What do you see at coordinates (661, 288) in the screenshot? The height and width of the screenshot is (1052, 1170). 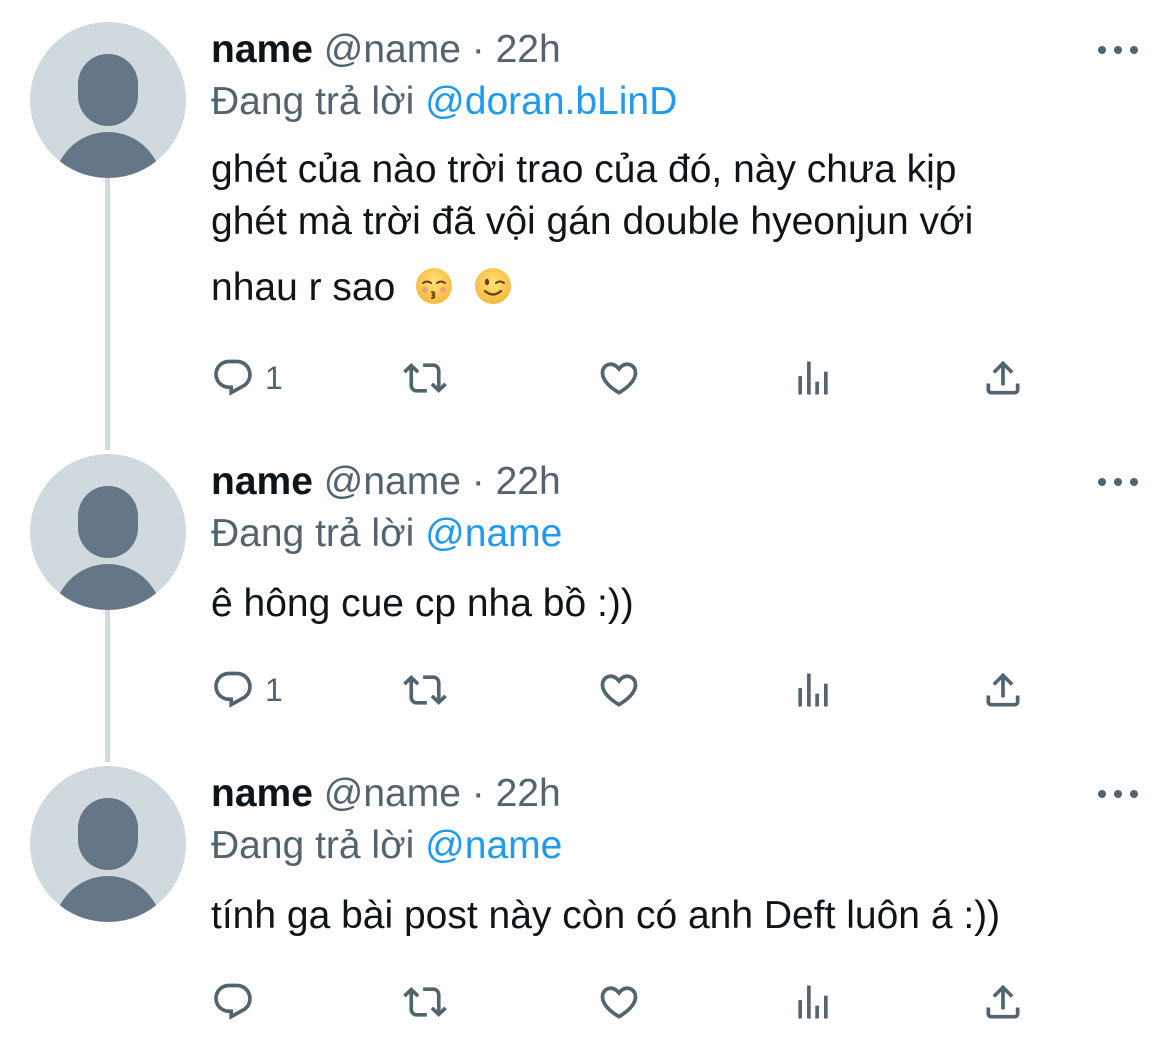 I see `tweet-text-last-line: nhau r sao` at bounding box center [661, 288].